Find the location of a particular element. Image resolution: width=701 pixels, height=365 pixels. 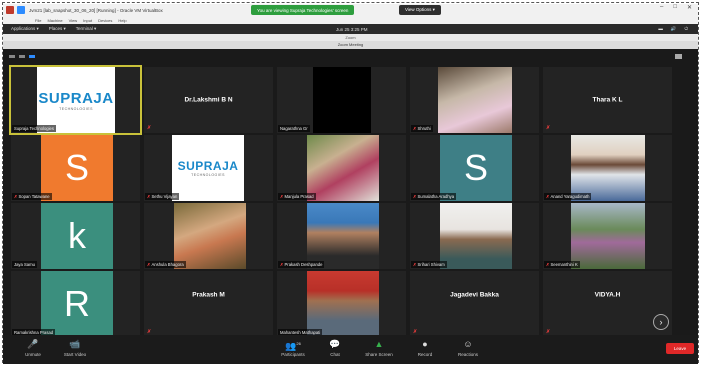

participant-tile: Thara K L ✗ is located at coordinates (607, 100).